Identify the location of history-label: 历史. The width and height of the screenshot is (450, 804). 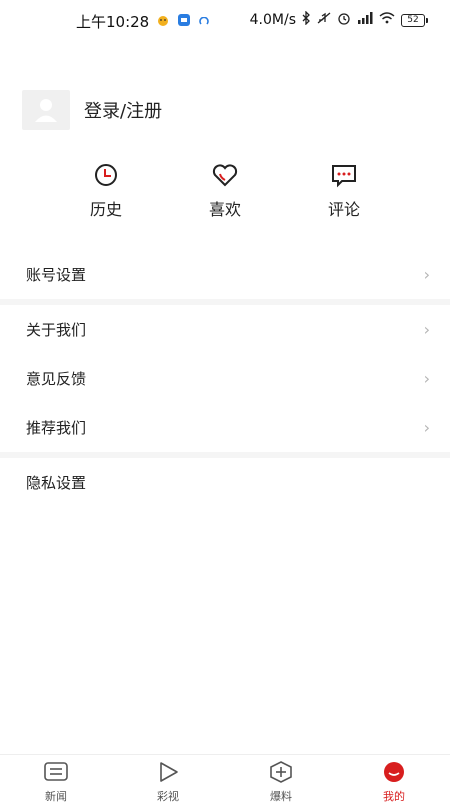
(105, 209).